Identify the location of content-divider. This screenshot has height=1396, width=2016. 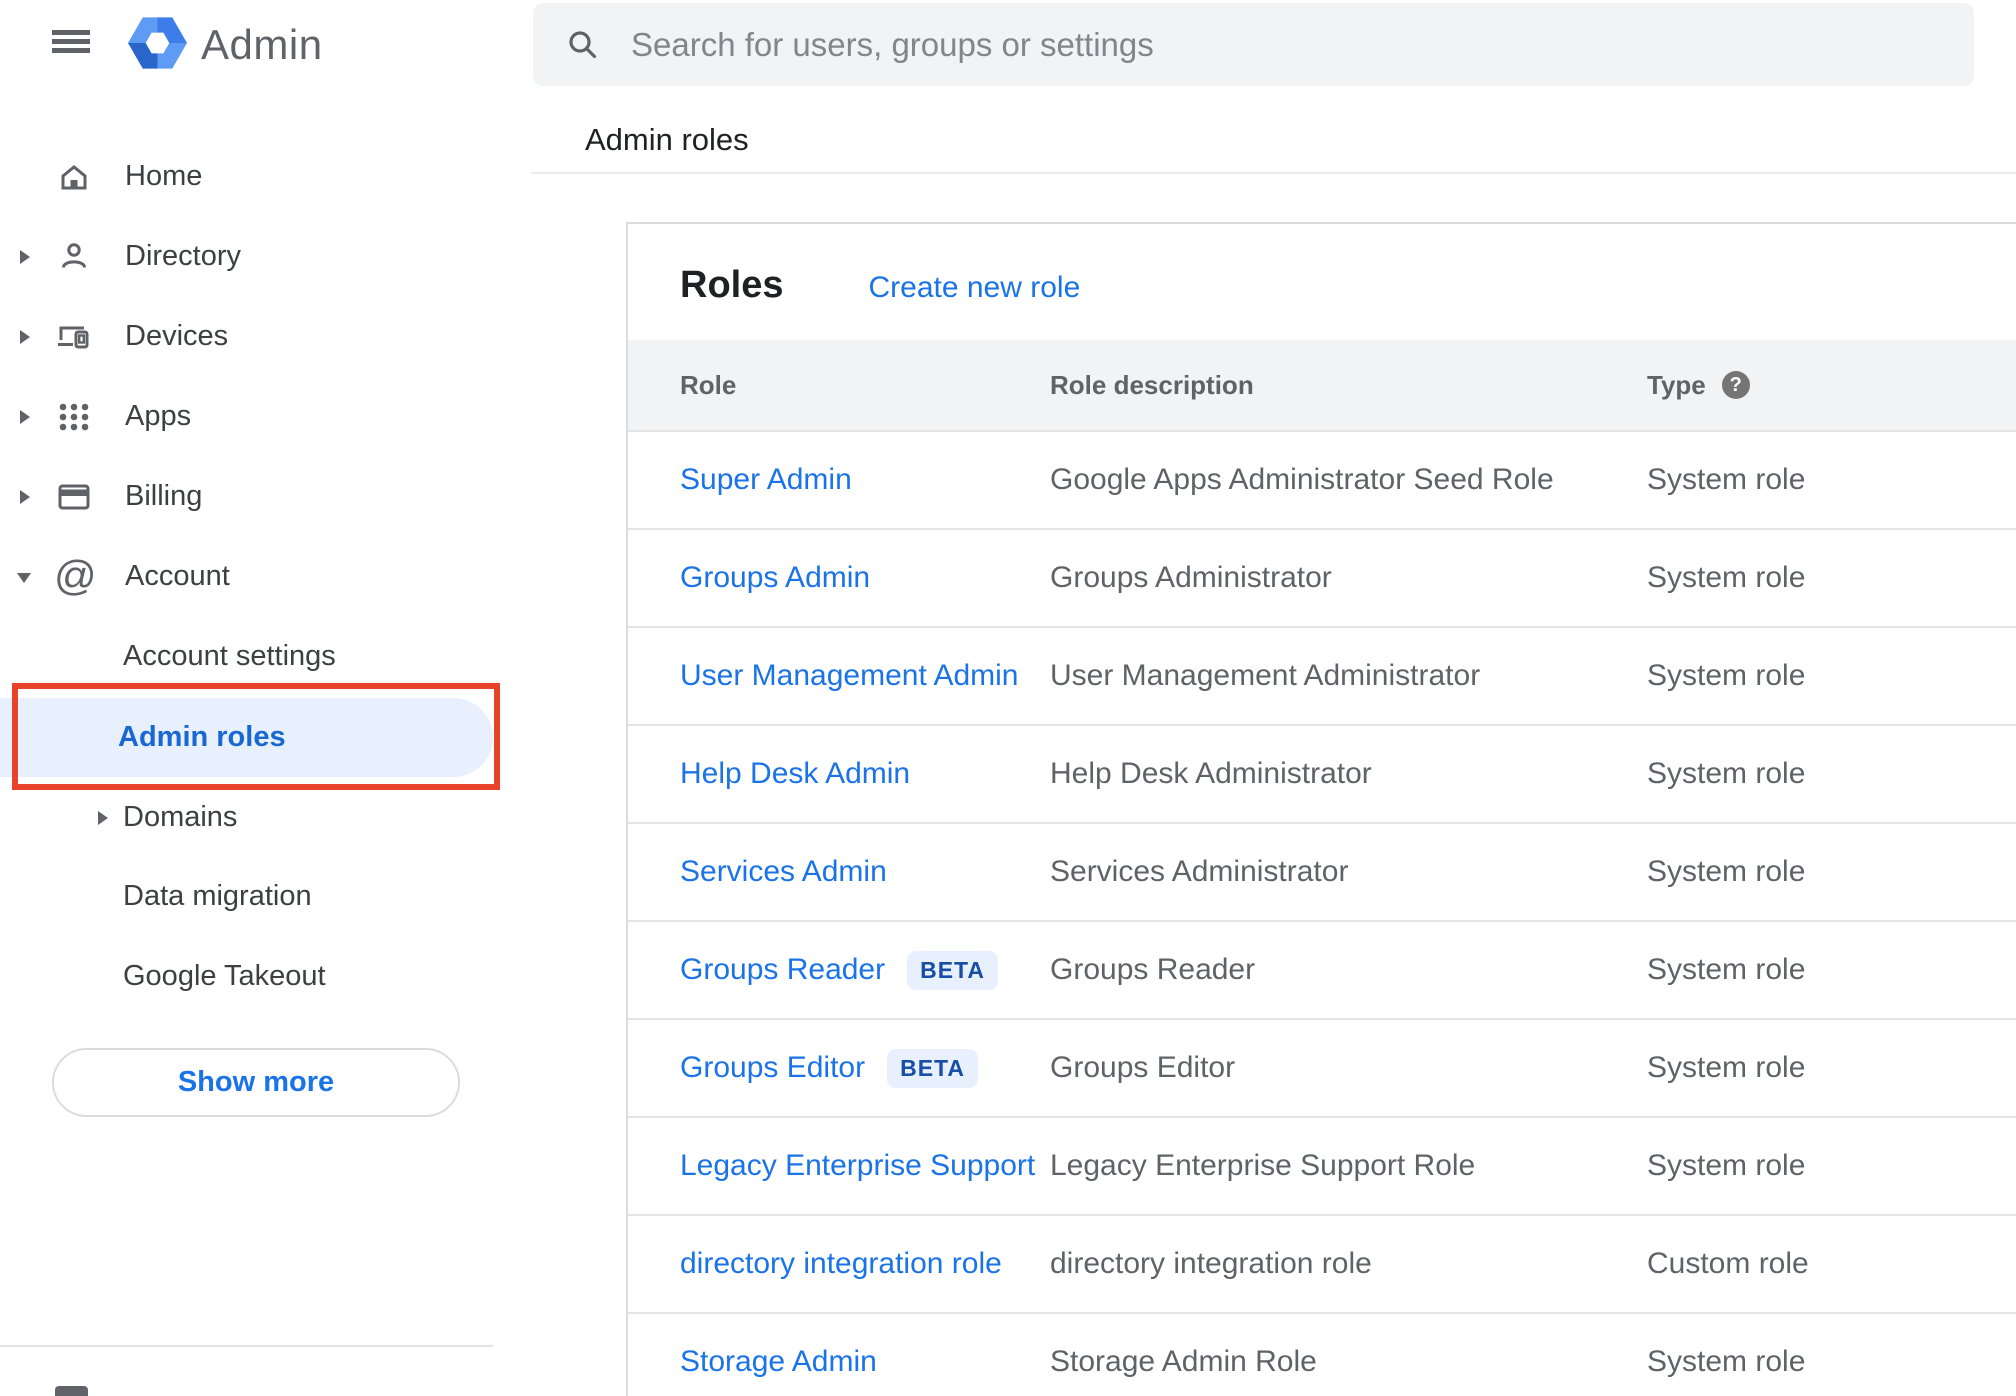
(1273, 173).